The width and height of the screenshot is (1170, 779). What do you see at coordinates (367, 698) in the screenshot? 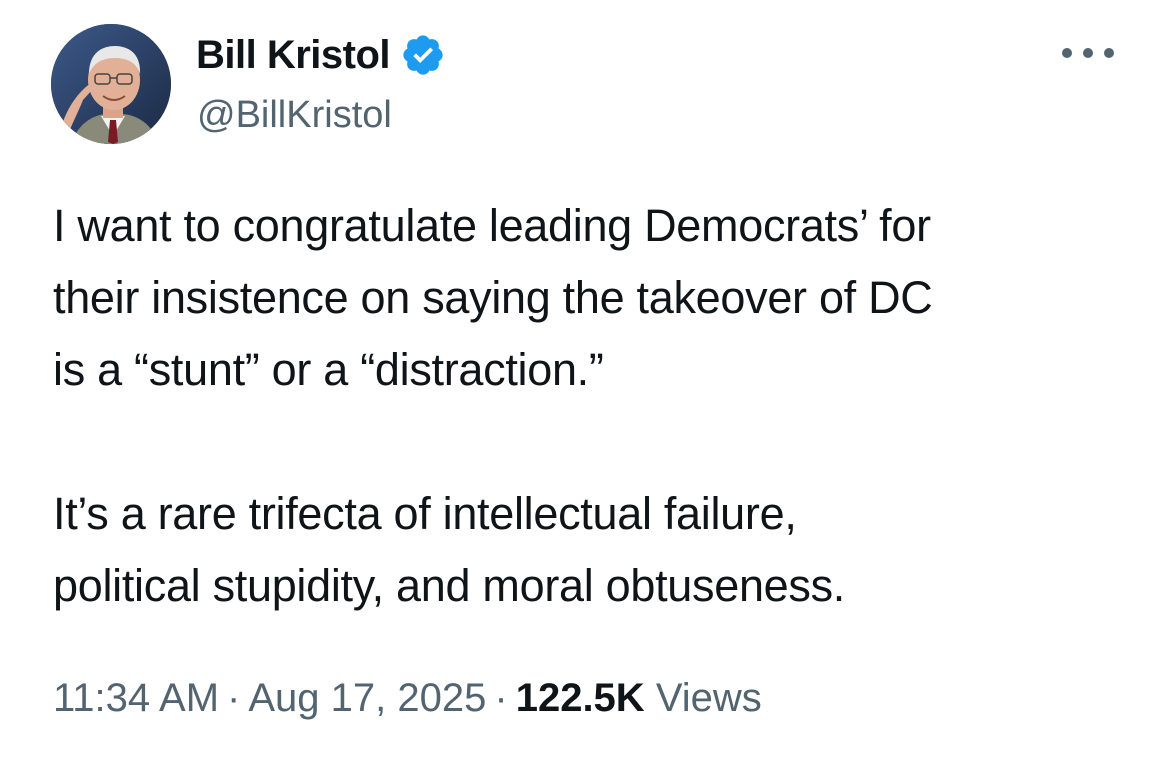
I see `tweet-date: Aug 17, 2025` at bounding box center [367, 698].